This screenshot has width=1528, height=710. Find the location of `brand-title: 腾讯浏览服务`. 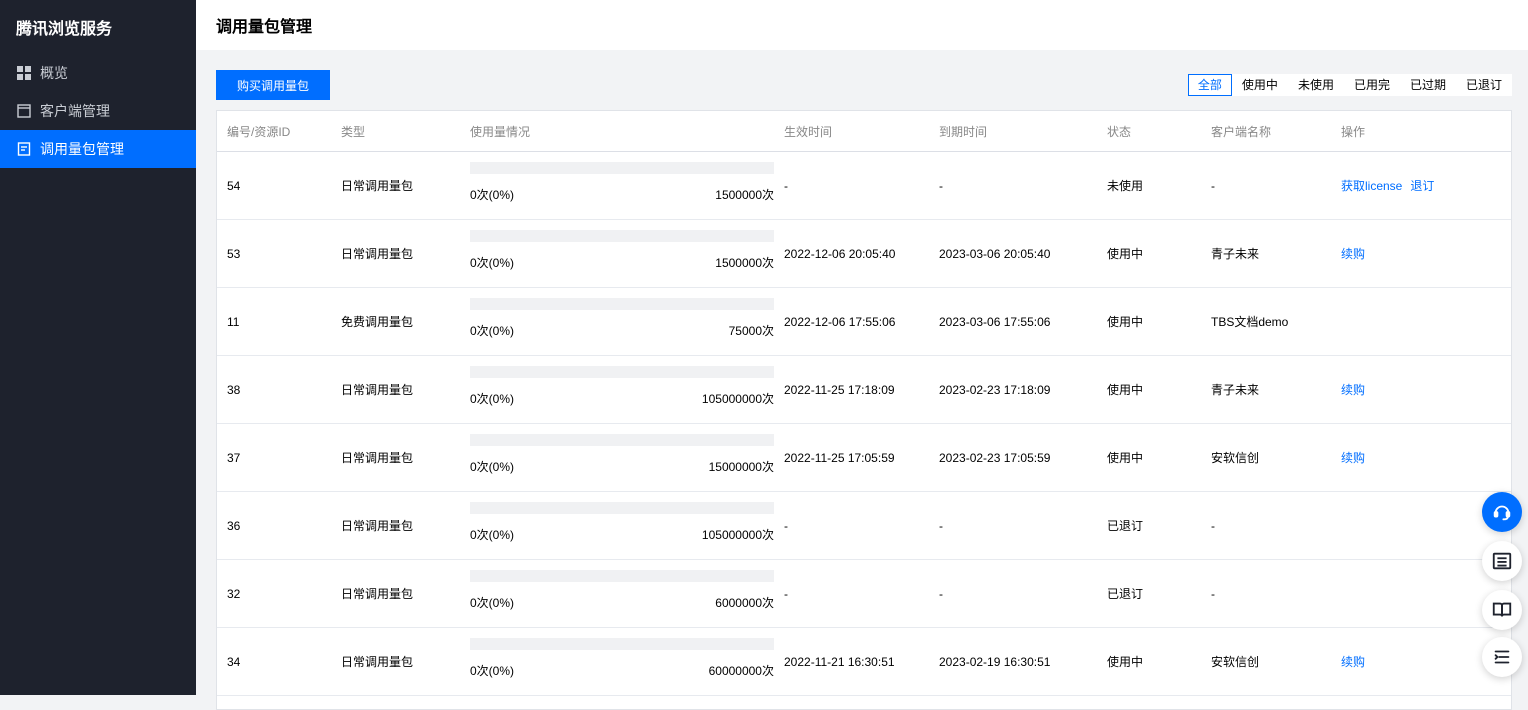

brand-title: 腾讯浏览服务 is located at coordinates (64, 29).